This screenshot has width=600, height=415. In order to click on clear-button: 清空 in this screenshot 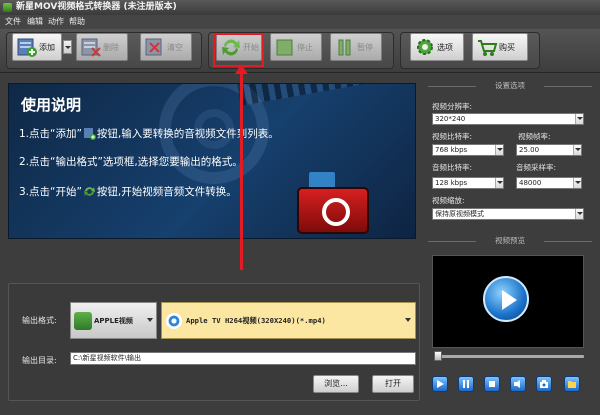, I will do `click(166, 47)`.